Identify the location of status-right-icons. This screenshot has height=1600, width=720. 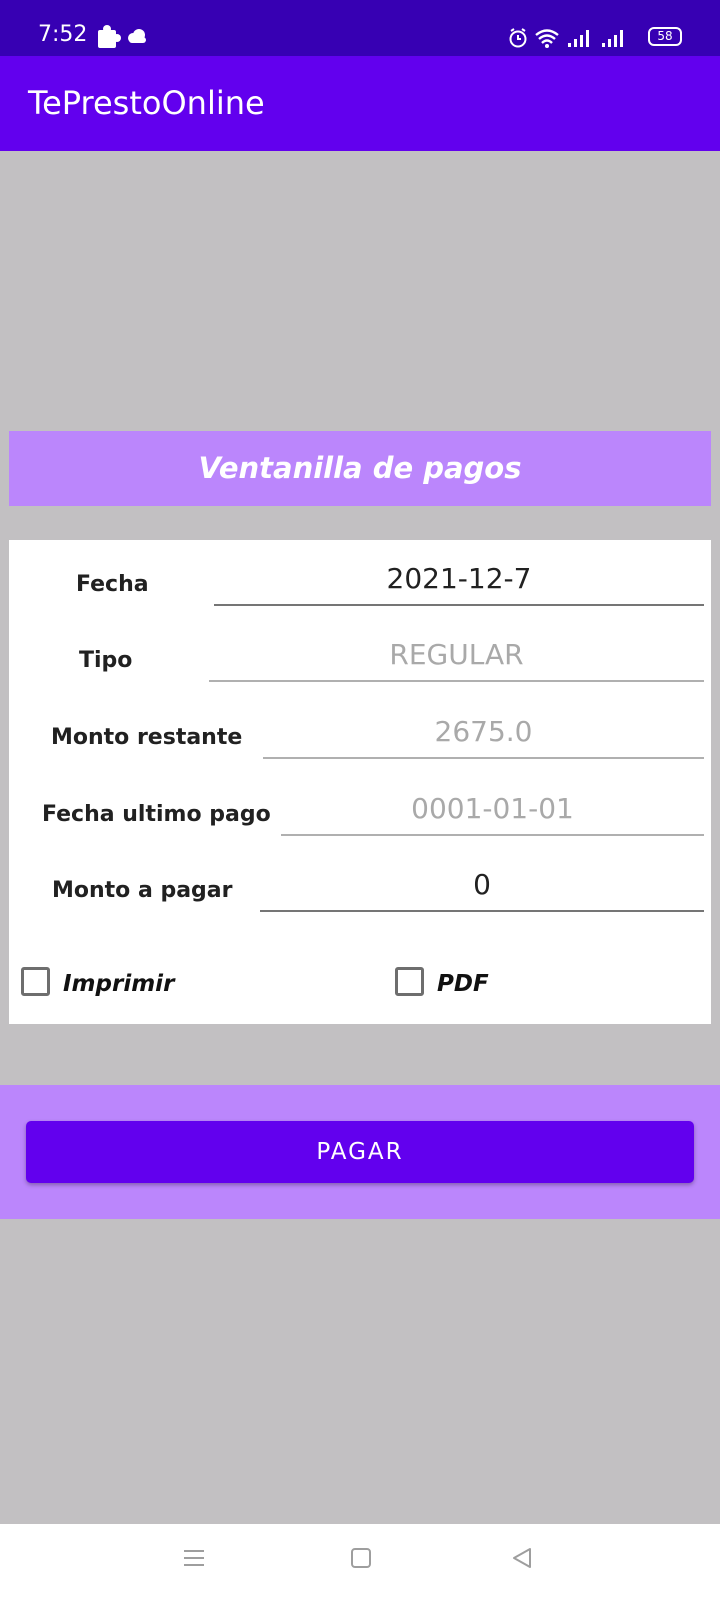
(573, 40).